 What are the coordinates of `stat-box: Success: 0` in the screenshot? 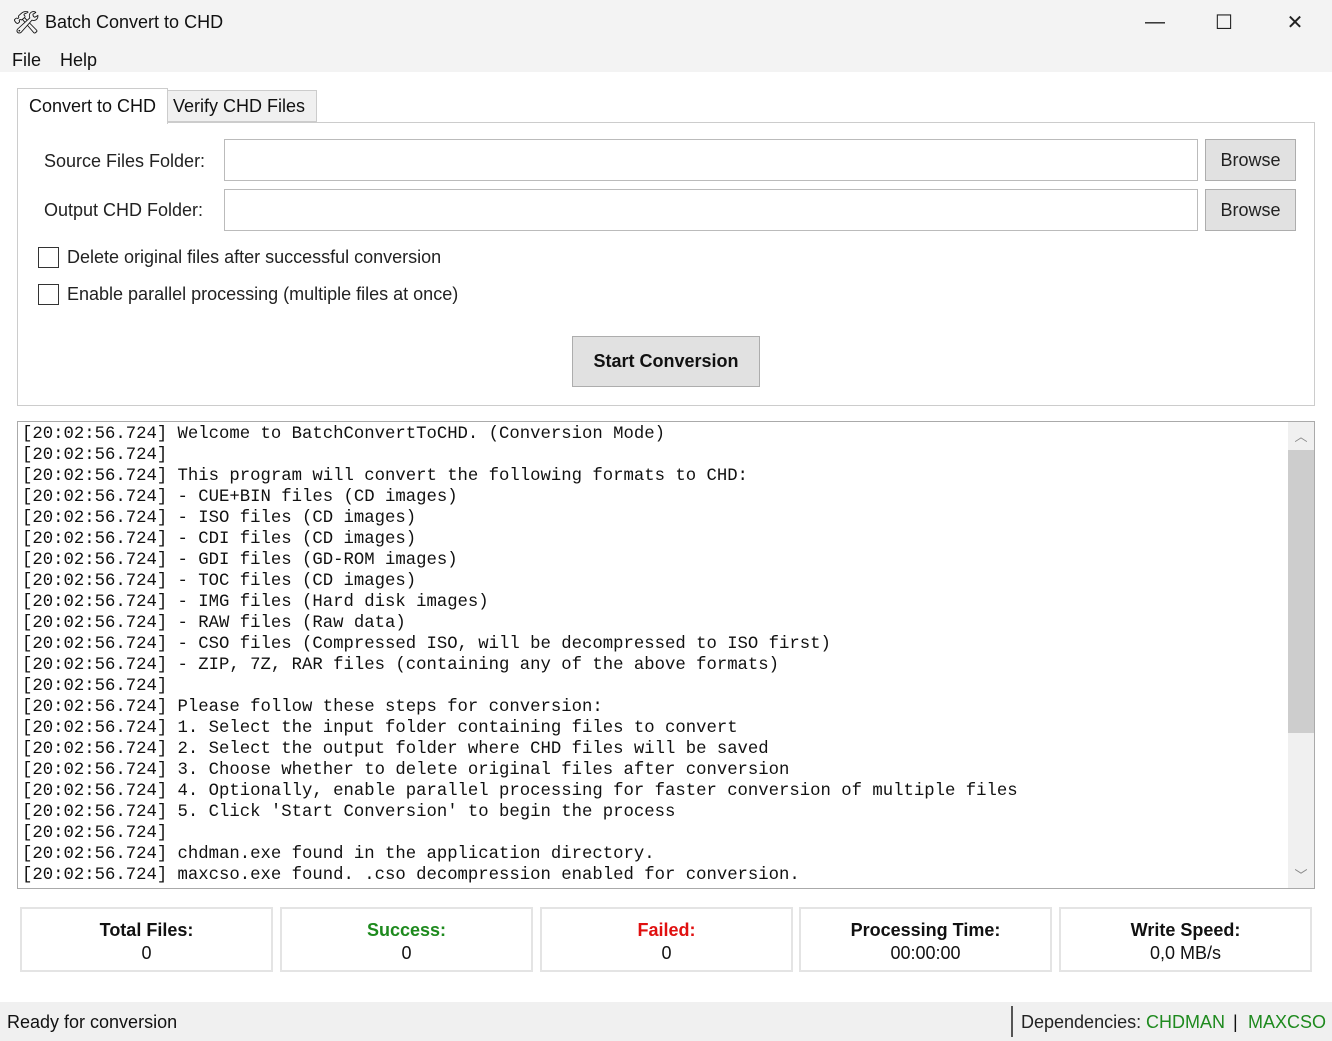 It's located at (406, 939).